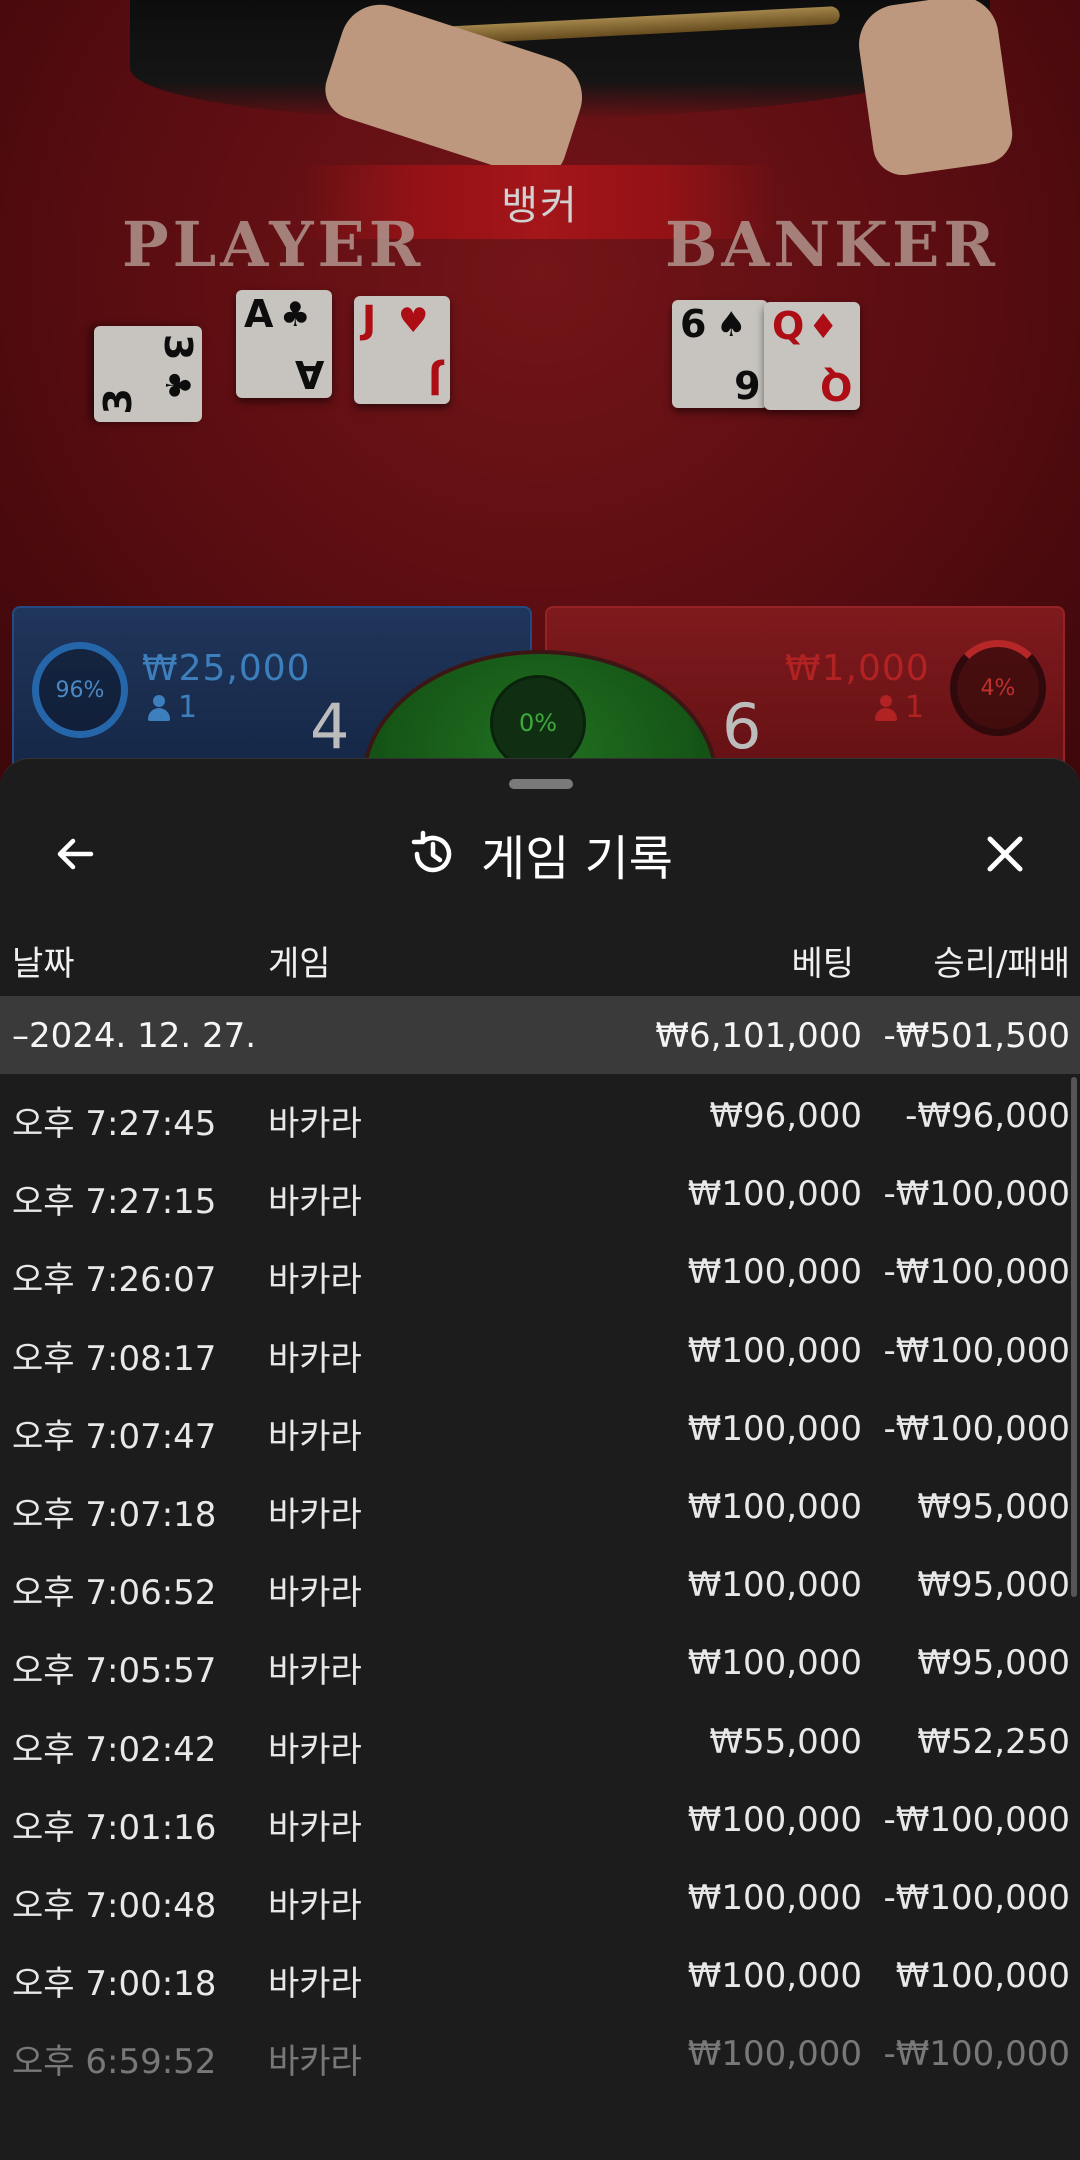  What do you see at coordinates (540, 1660) in the screenshot?
I see `history-row: 오후 7:05:57 바카라 ₩100,000 ₩95,000` at bounding box center [540, 1660].